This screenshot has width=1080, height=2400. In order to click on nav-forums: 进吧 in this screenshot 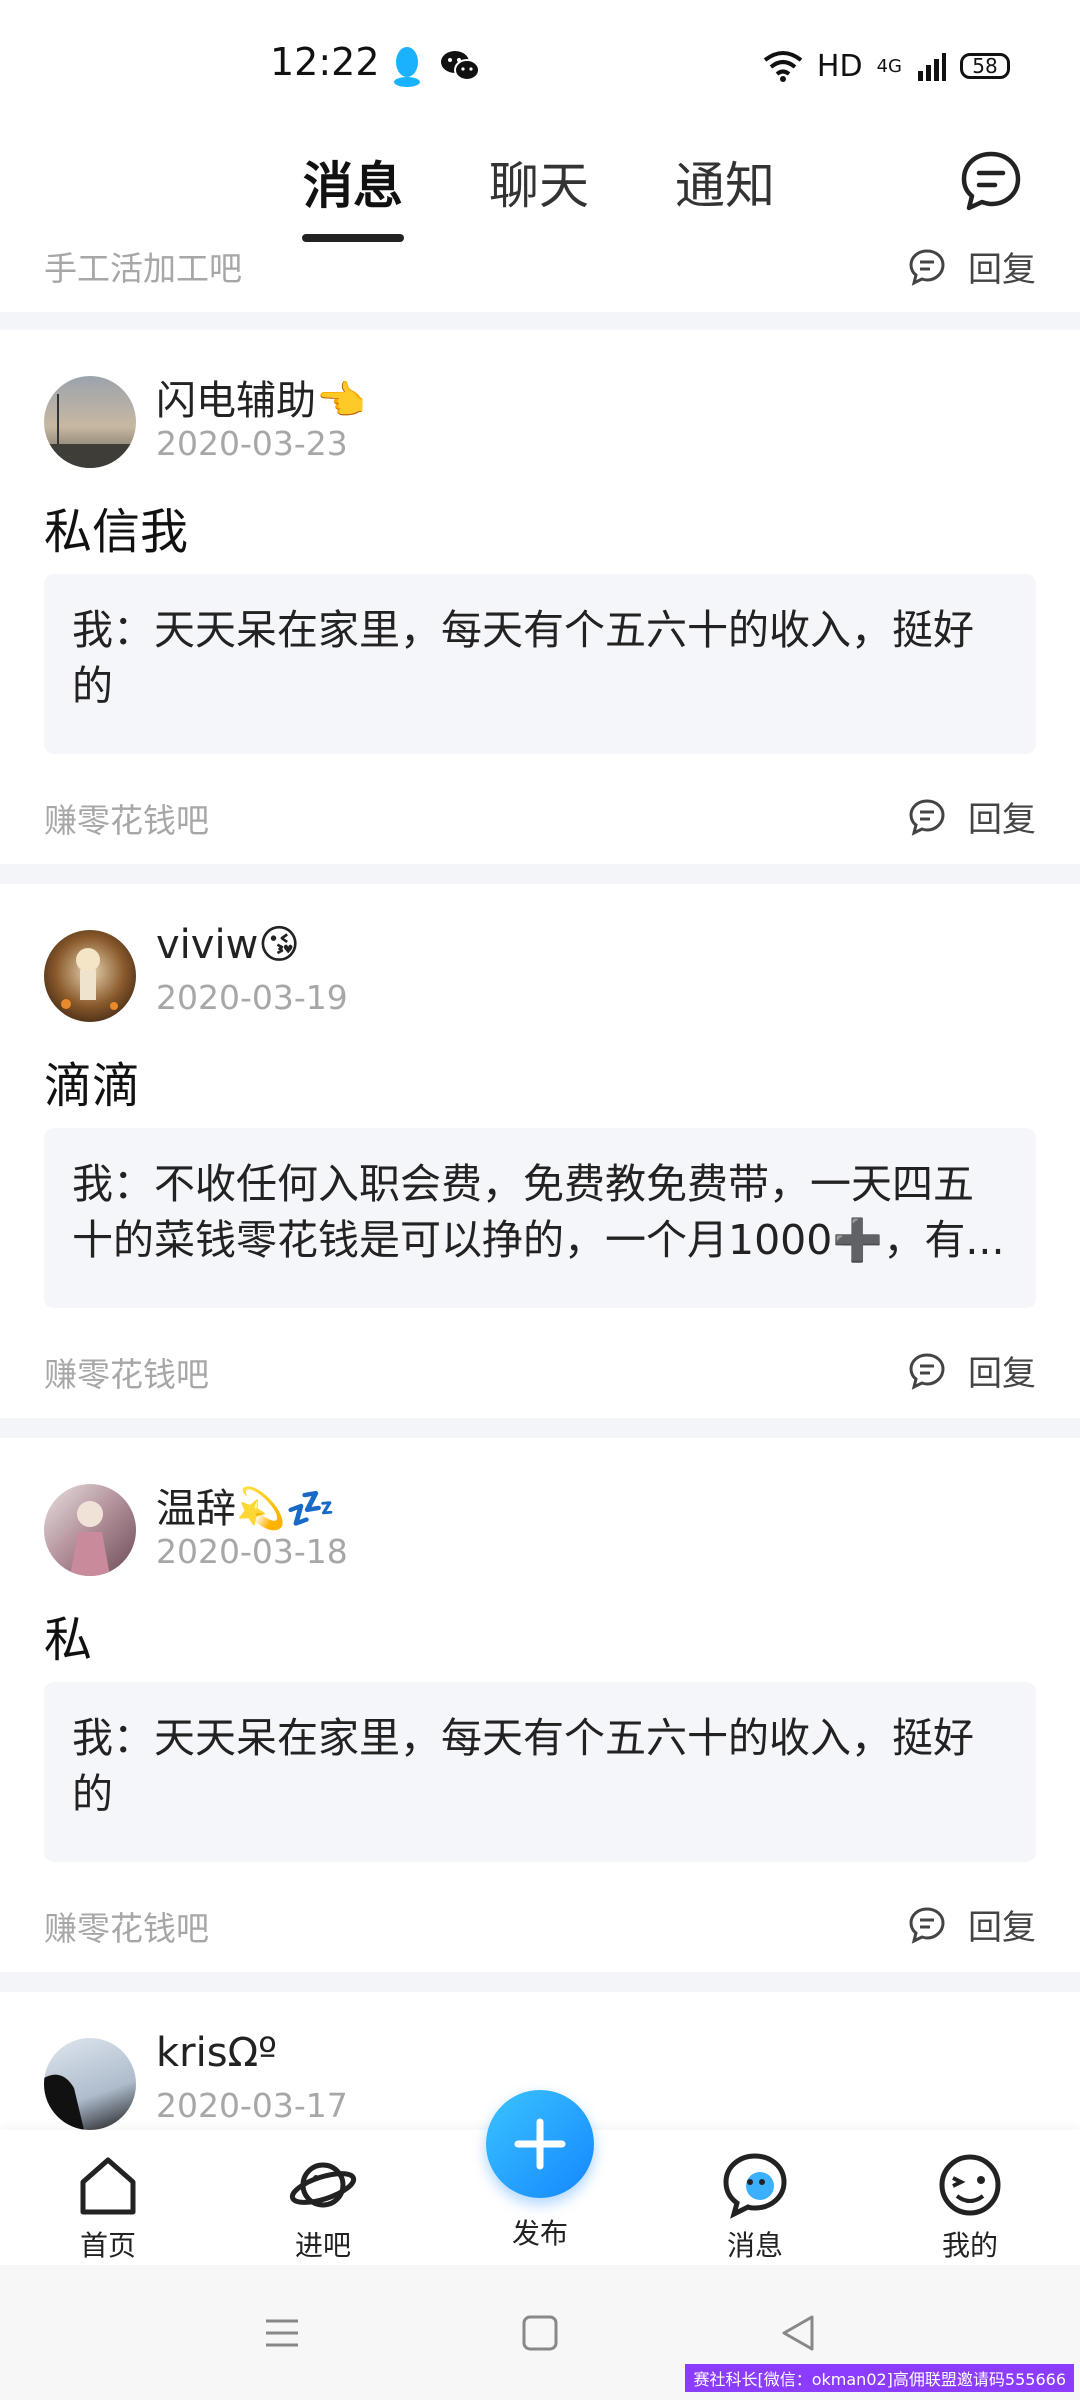, I will do `click(323, 2207)`.